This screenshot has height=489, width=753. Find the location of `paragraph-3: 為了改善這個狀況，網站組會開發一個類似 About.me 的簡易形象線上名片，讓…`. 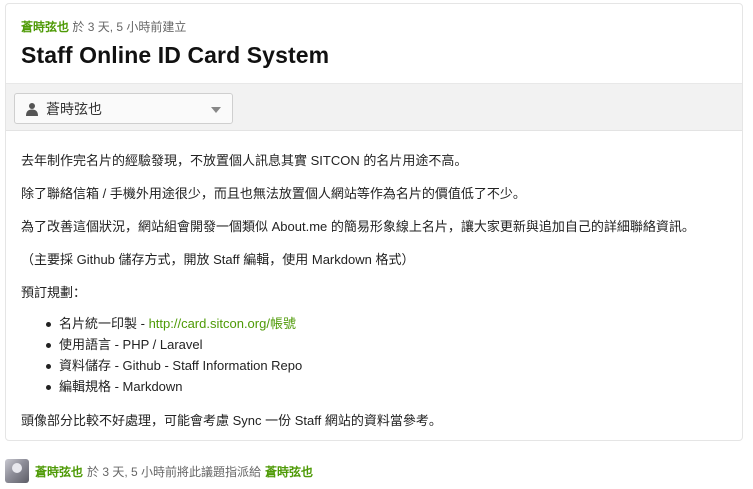

paragraph-3: 為了改善這個狀況，網站組會開發一個類似 About.me 的簡易形象線上名片，讓… is located at coordinates (358, 226).